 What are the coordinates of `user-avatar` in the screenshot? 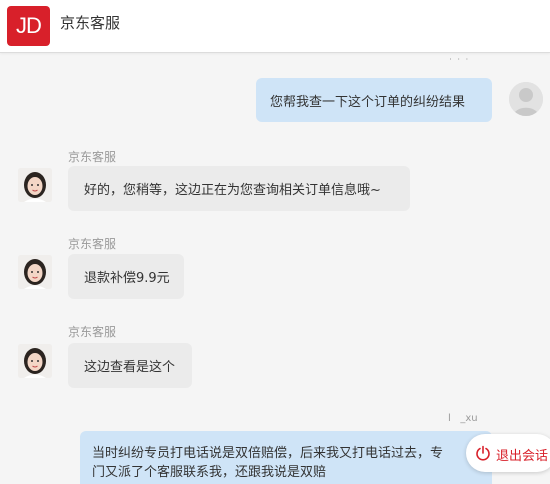 It's located at (526, 99).